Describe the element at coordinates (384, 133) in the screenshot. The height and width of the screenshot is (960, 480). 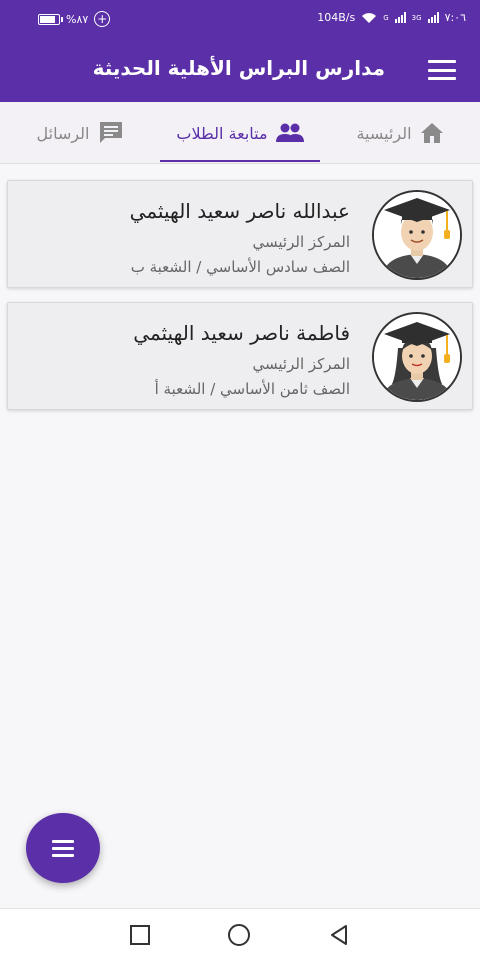
I see `tab-label-home: الرئيسية` at that location.